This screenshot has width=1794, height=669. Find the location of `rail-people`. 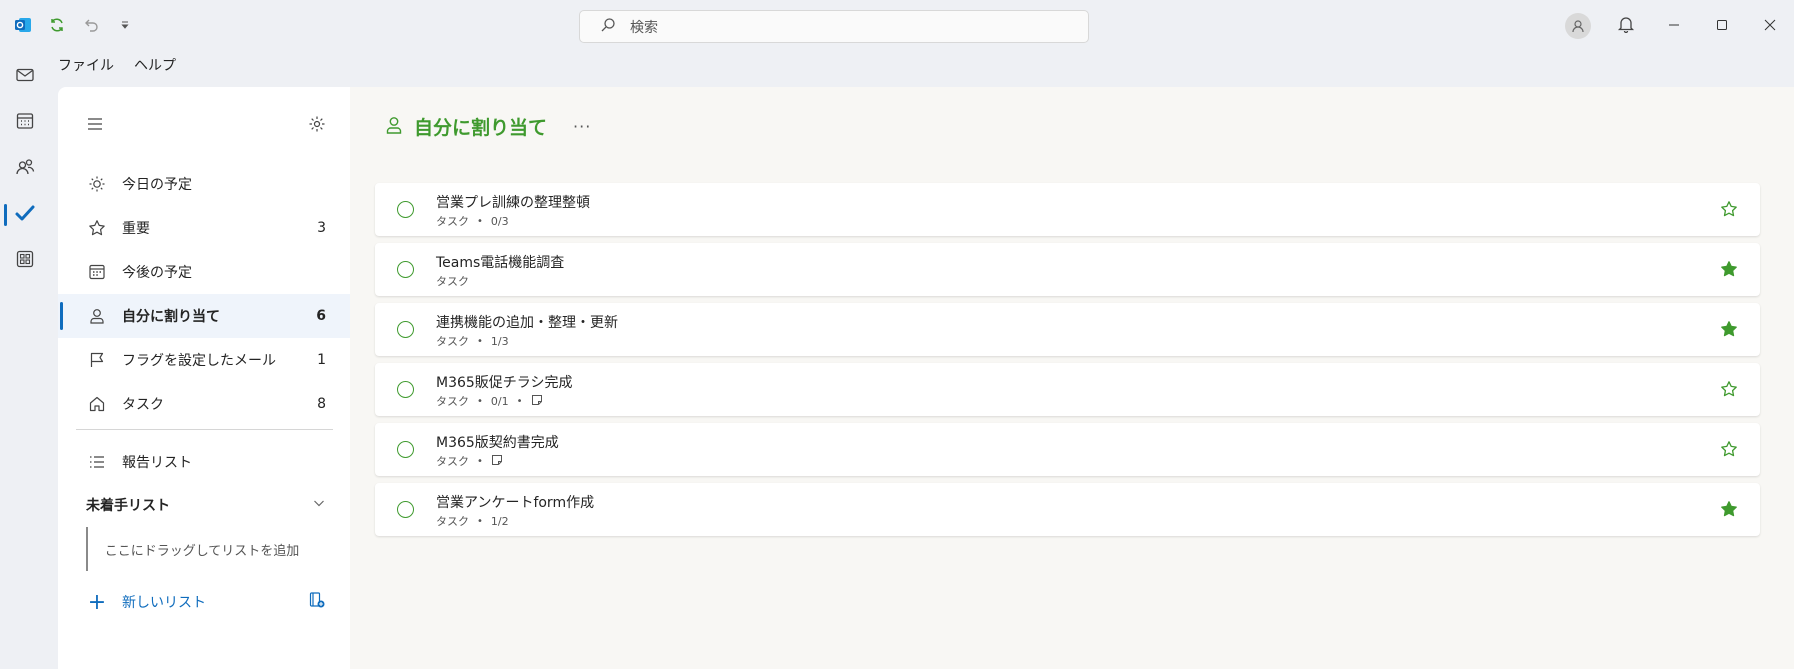

rail-people is located at coordinates (25, 169).